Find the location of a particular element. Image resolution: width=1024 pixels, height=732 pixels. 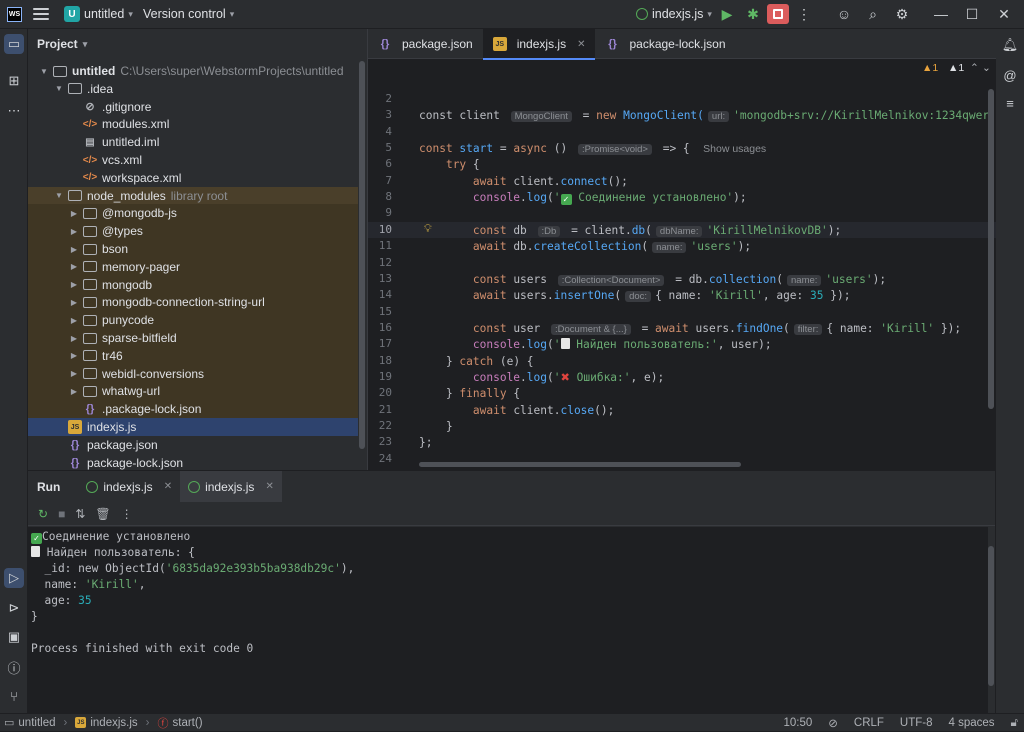

project-folder-icon: ▭ is located at coordinates (14, 44).